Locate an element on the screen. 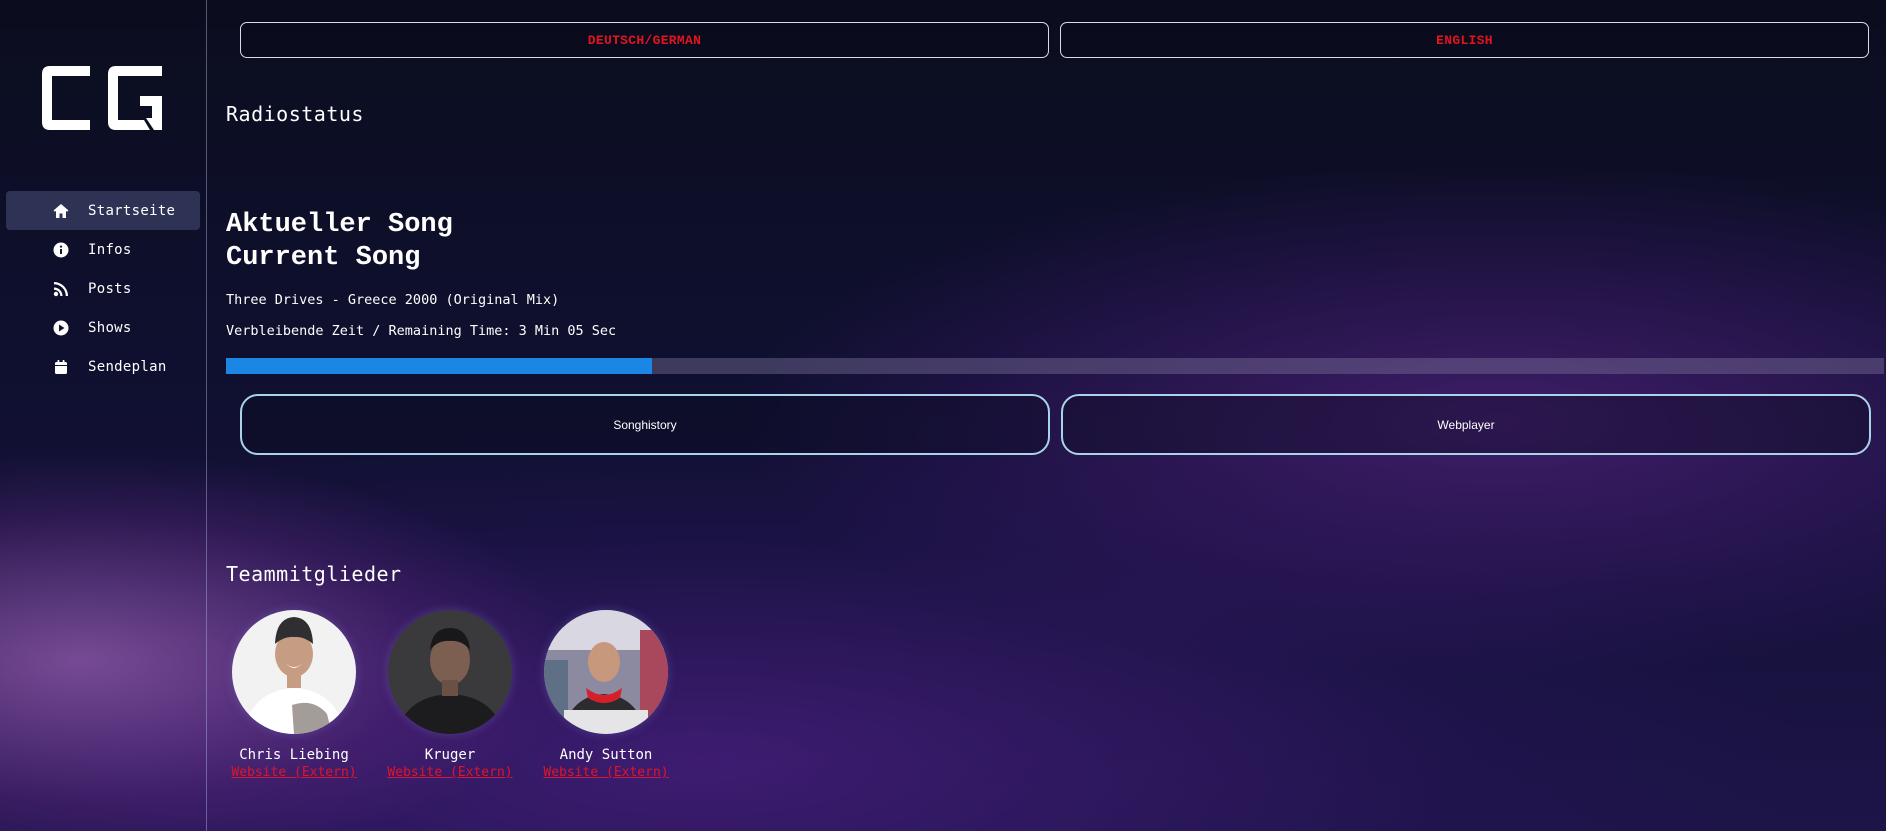 This screenshot has width=1886, height=831. member-name: Chris Liebing is located at coordinates (294, 755).